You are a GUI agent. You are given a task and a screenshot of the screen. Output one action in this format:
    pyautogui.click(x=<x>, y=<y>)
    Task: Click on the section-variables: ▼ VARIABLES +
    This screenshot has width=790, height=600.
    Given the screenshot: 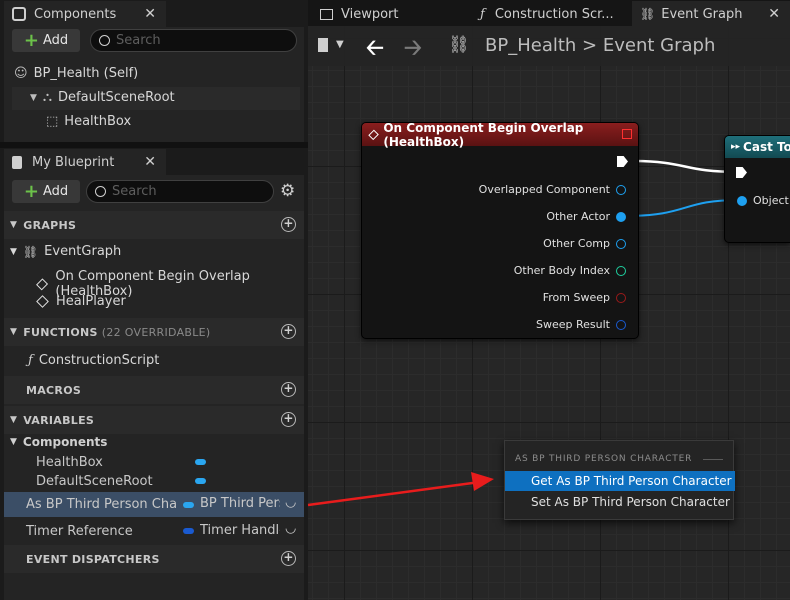 What is the action you would take?
    pyautogui.click(x=154, y=420)
    